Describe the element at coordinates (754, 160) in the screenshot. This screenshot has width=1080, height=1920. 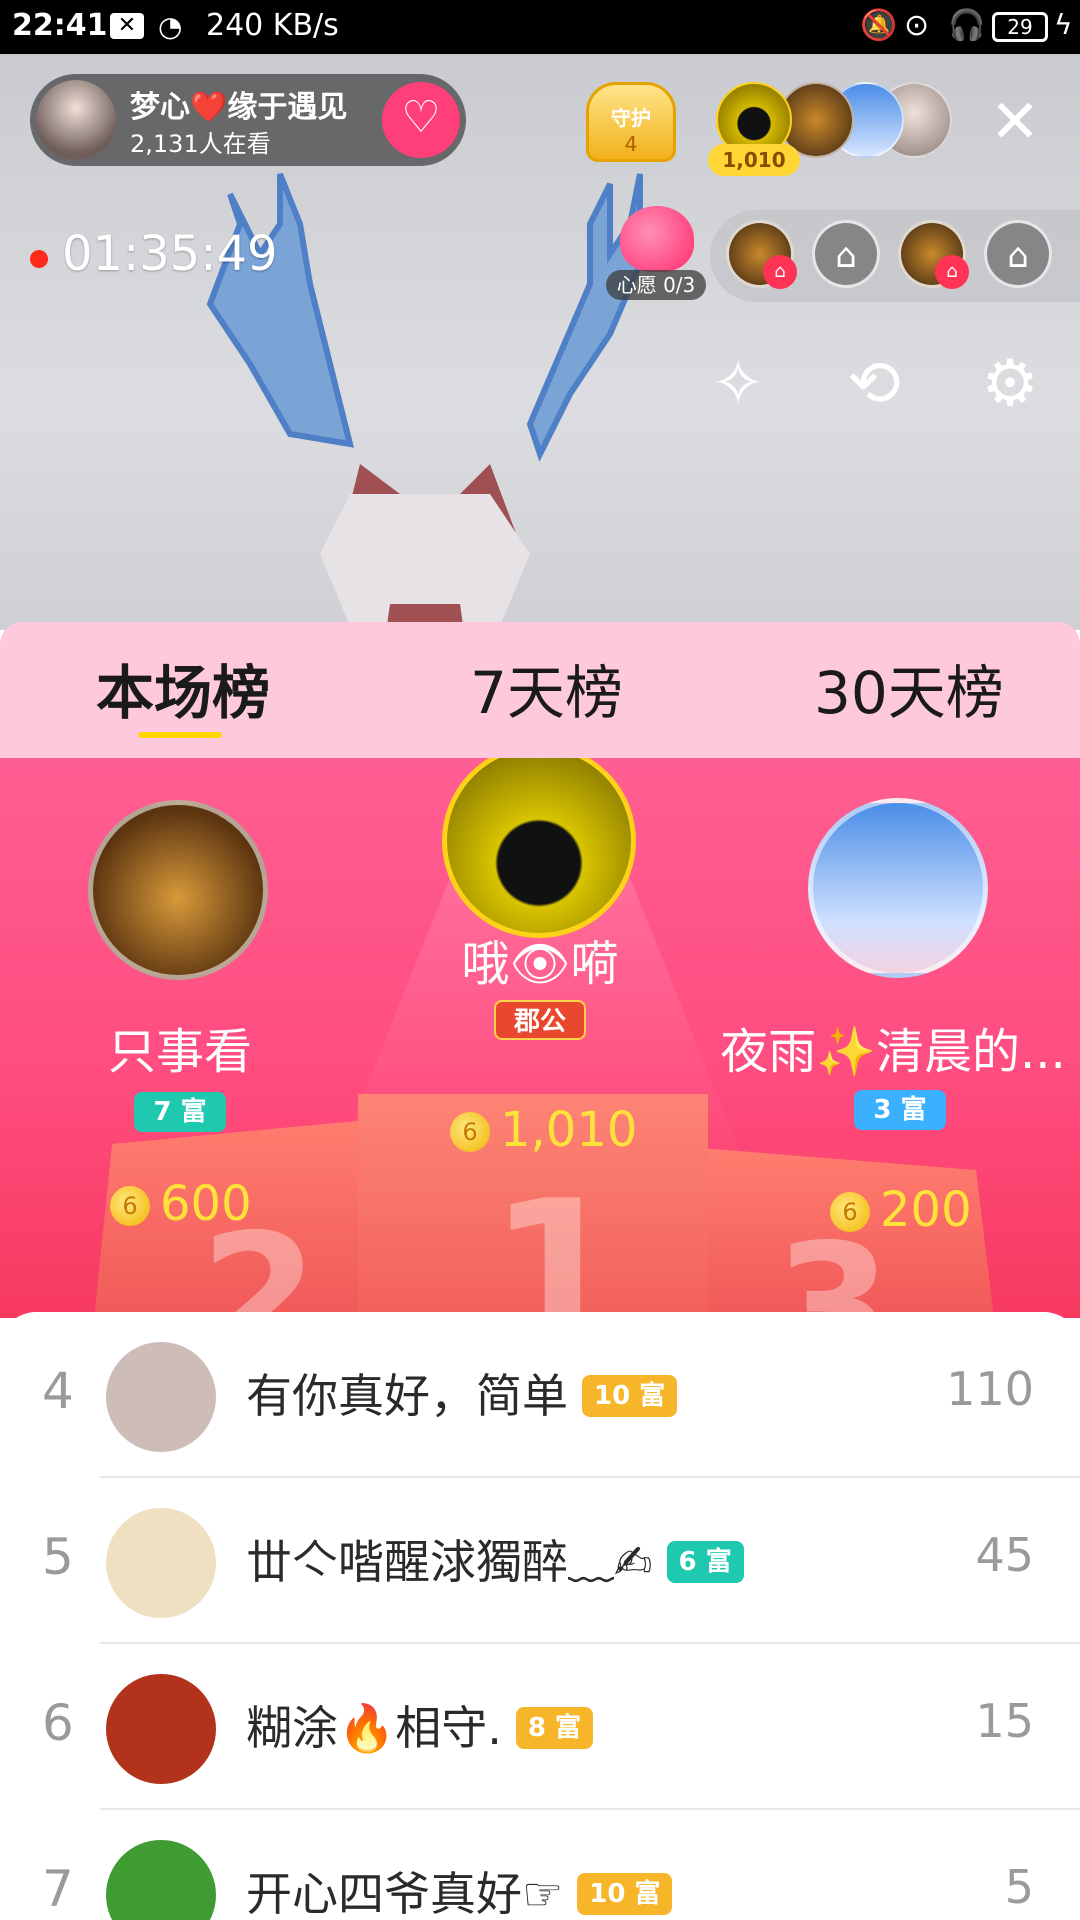
I see `top-contributor-score: 1,010` at that location.